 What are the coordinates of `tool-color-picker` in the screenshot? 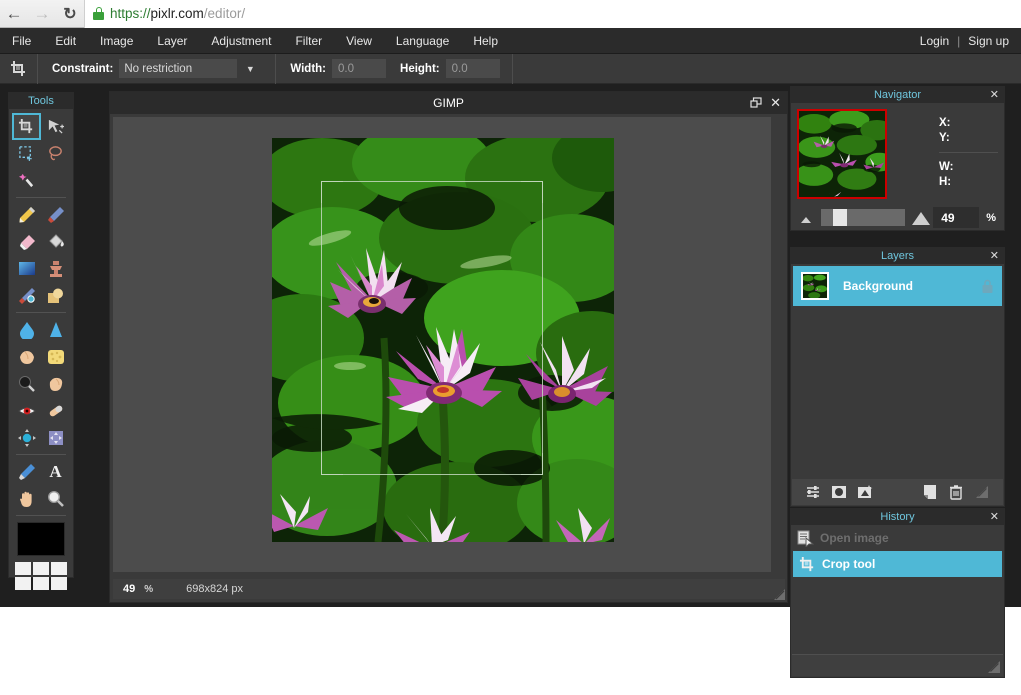 It's located at (26, 471).